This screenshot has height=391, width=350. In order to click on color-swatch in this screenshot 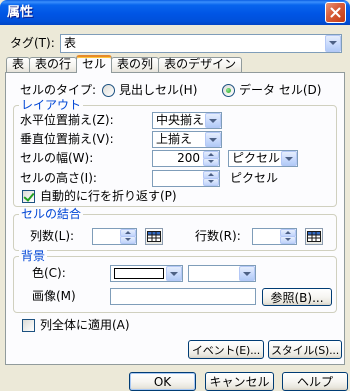, I will do `click(139, 273)`.